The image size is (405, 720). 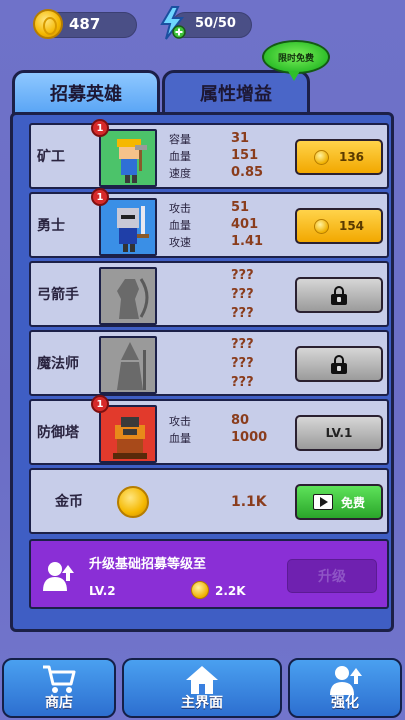 What do you see at coordinates (180, 139) in the screenshot?
I see `stat-label: 容量` at bounding box center [180, 139].